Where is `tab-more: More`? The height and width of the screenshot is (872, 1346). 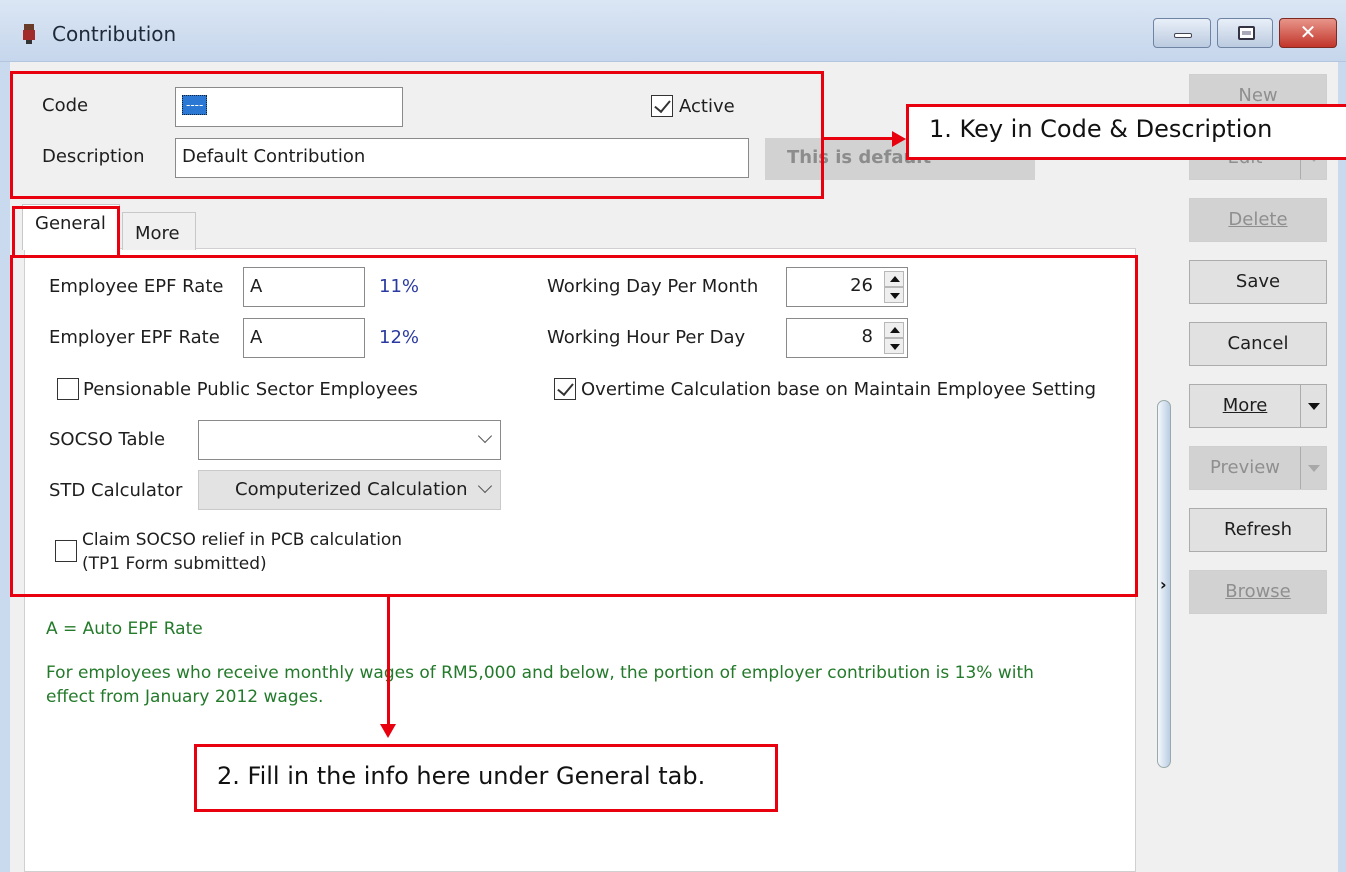
tab-more: More is located at coordinates (159, 231).